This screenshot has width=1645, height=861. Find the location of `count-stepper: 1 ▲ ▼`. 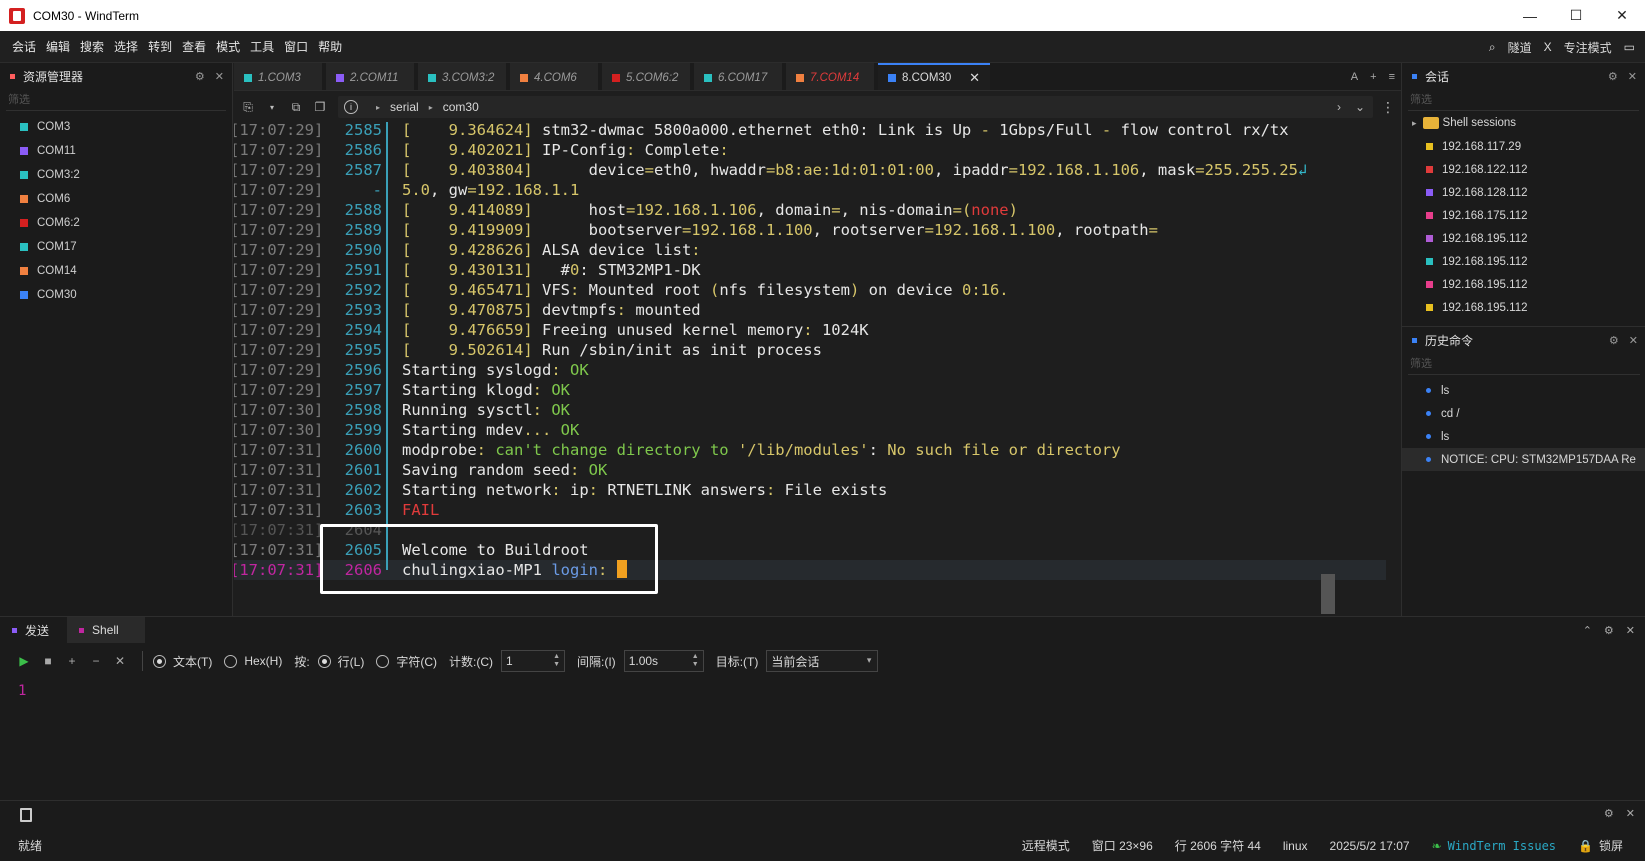

count-stepper: 1 ▲ ▼ is located at coordinates (533, 661).